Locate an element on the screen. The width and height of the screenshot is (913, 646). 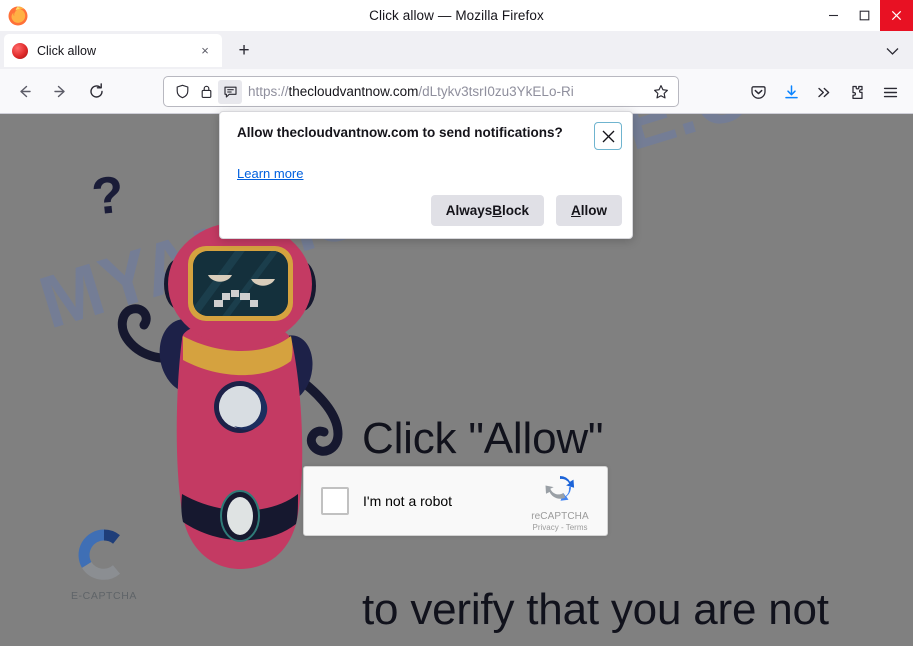
hamburger-menu-icon is located at coordinates (890, 92).